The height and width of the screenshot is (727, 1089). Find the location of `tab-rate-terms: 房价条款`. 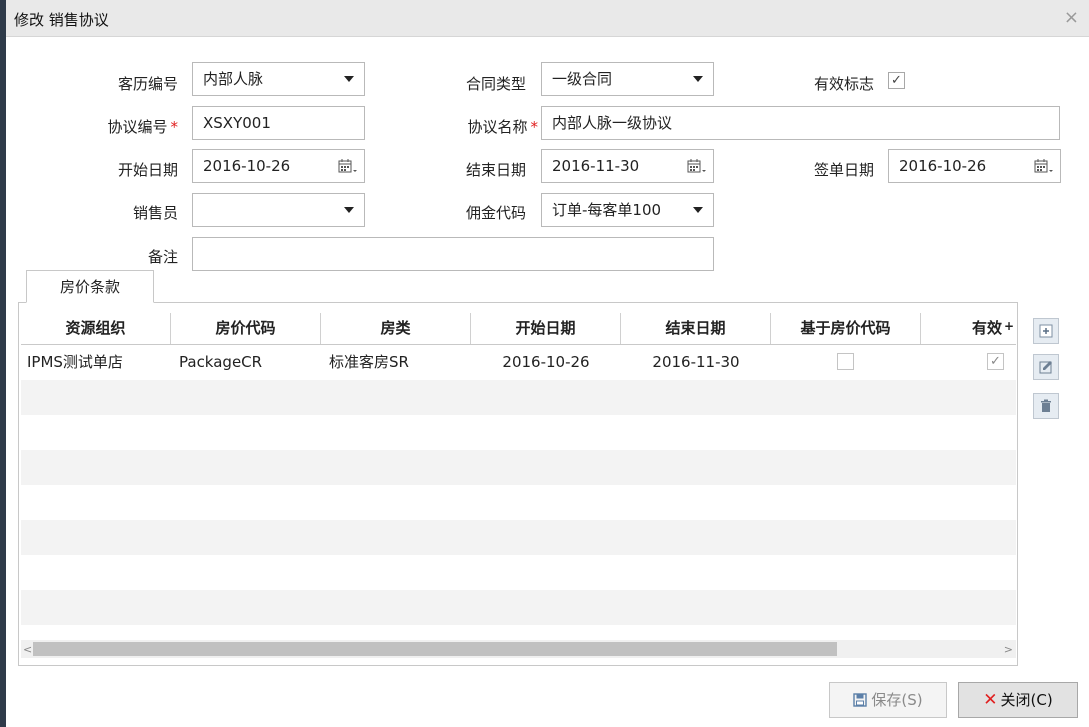

tab-rate-terms: 房价条款 is located at coordinates (90, 286).